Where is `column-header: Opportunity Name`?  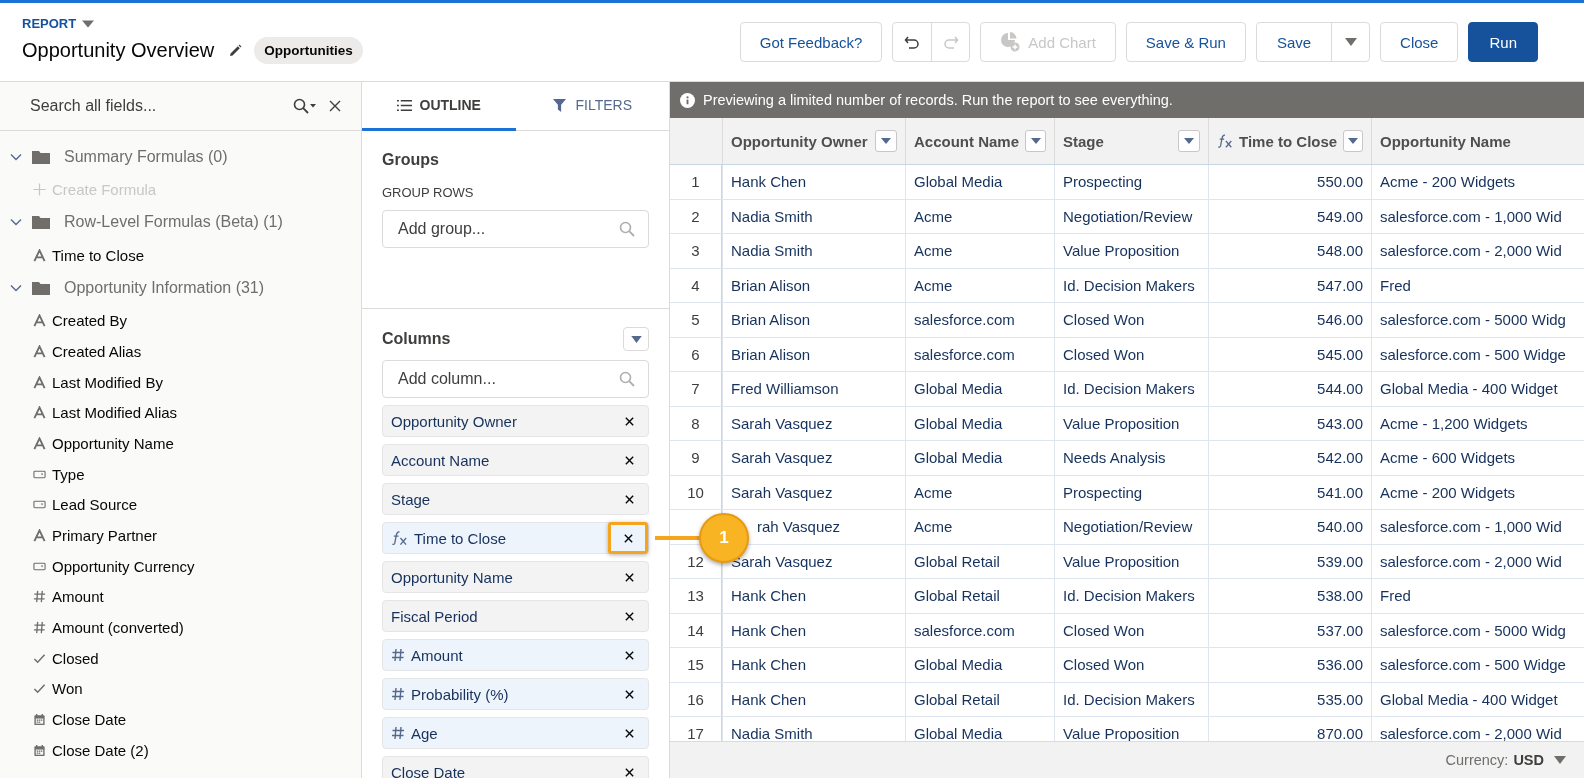
column-header: Opportunity Name is located at coordinates (1477, 141).